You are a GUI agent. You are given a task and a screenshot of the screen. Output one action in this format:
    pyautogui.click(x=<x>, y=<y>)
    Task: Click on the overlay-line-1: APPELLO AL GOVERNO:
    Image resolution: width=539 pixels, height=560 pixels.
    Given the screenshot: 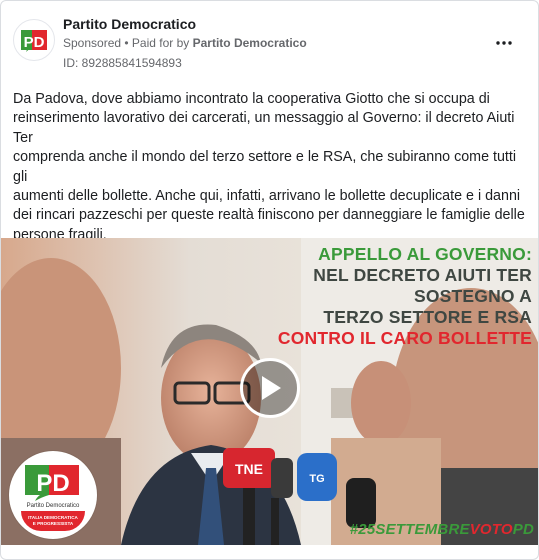 What is the action you would take?
    pyautogui.click(x=425, y=254)
    